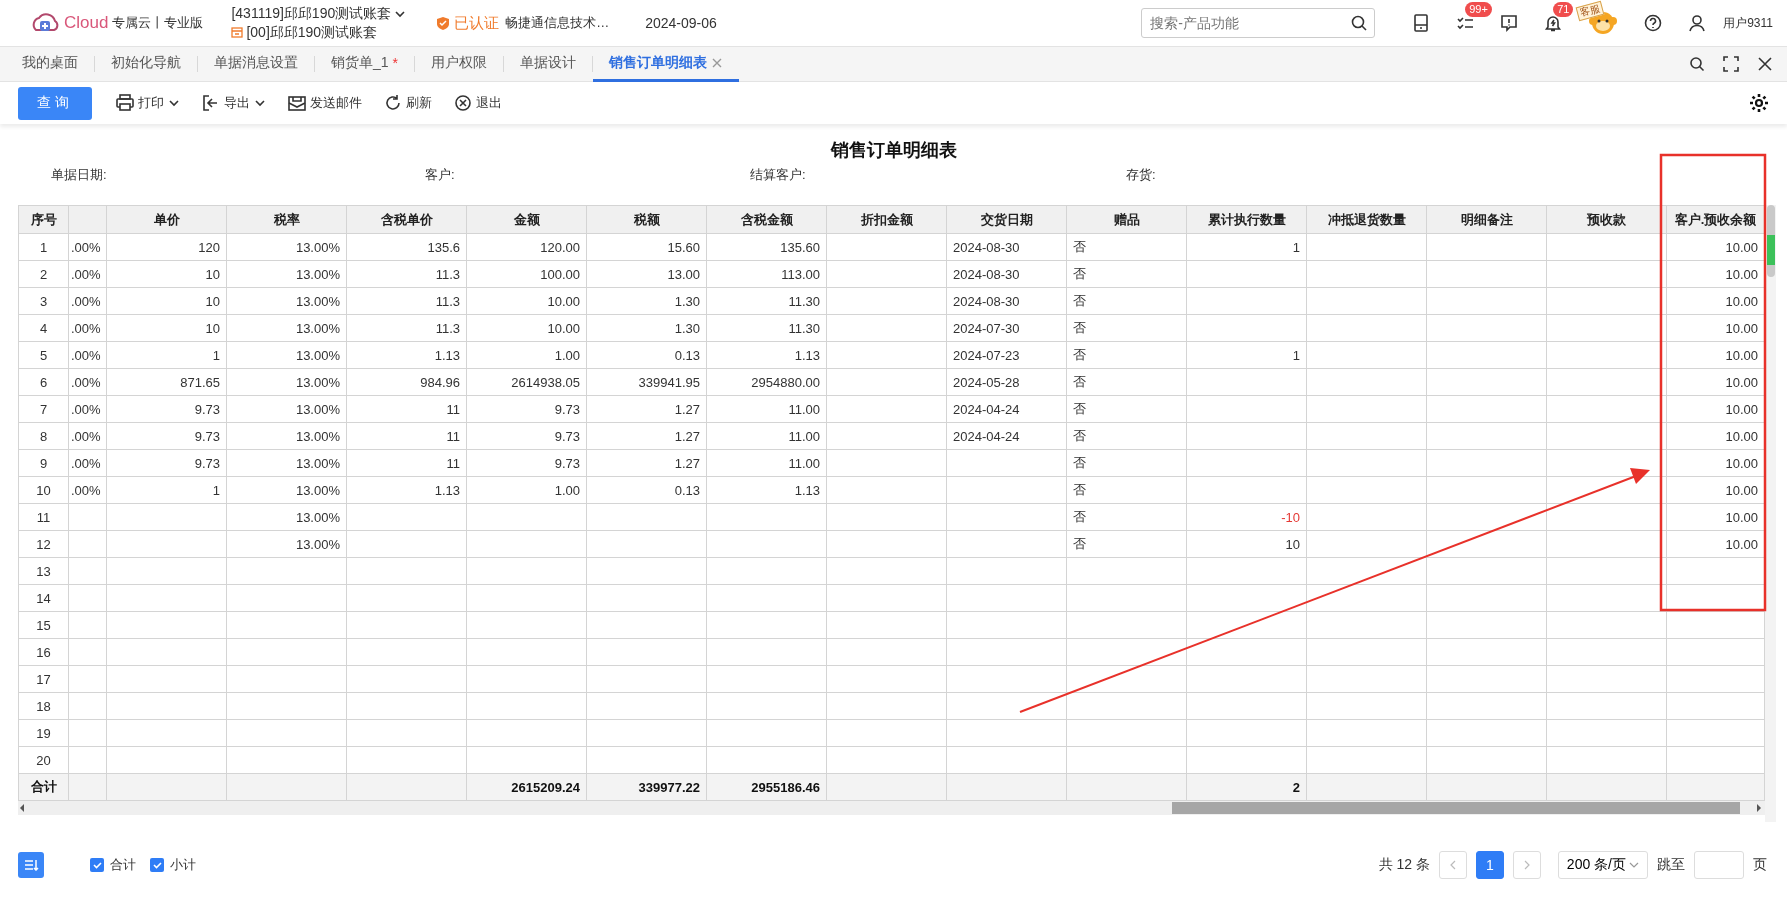 This screenshot has height=903, width=1787. What do you see at coordinates (183, 865) in the screenshot?
I see `checkbox-label: 小计` at bounding box center [183, 865].